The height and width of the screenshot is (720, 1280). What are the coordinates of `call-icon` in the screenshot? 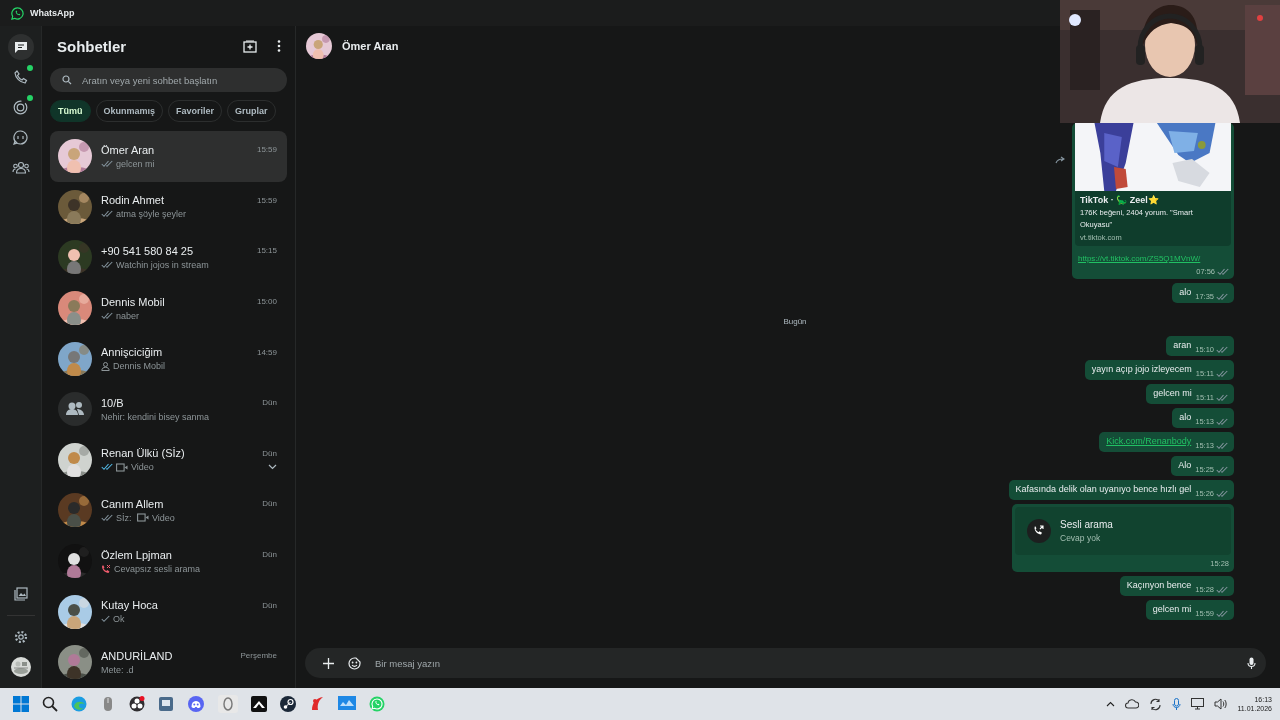 It's located at (1039, 531).